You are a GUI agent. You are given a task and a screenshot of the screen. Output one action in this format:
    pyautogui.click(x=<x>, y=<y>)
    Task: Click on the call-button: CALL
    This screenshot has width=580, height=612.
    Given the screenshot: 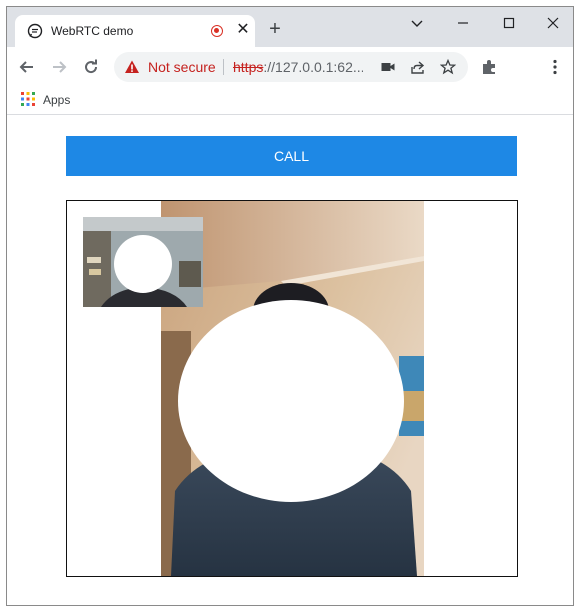 What is the action you would take?
    pyautogui.click(x=291, y=156)
    